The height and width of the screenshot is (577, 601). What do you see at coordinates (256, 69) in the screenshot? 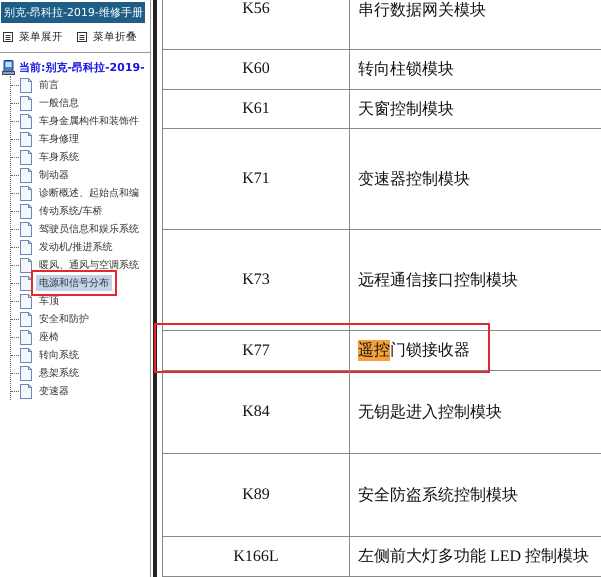
I see `table-cell-text: K60` at bounding box center [256, 69].